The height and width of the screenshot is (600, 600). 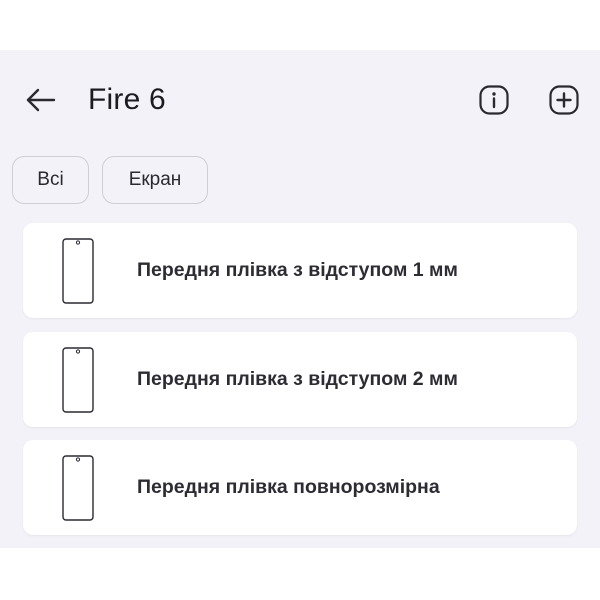 I want to click on arrow-left-icon, so click(x=41, y=100).